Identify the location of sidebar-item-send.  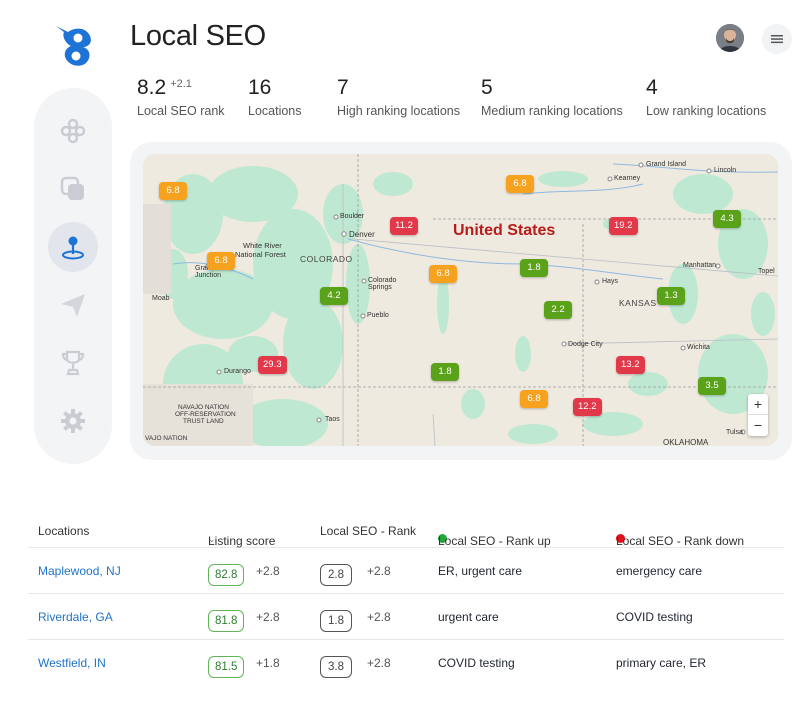
(73, 305).